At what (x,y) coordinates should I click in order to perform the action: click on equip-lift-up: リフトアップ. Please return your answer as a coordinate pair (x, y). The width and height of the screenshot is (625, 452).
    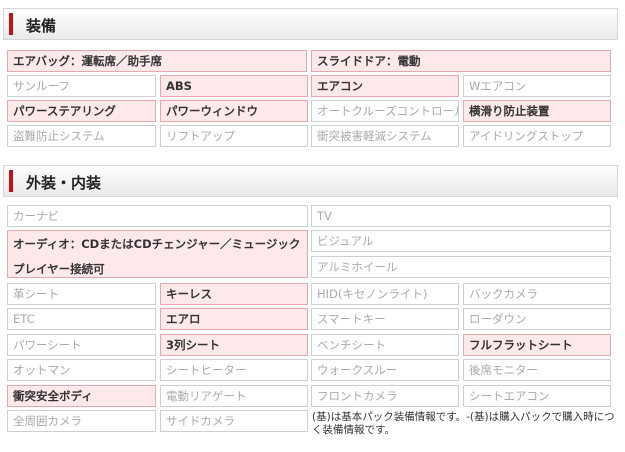
    Looking at the image, I should click on (234, 136).